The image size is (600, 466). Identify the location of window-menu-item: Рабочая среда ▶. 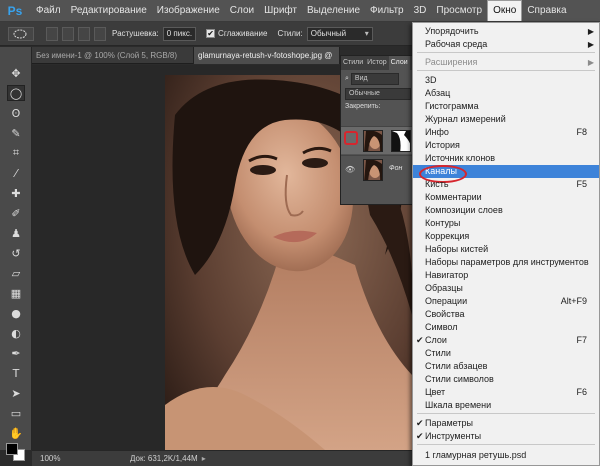
(506, 44).